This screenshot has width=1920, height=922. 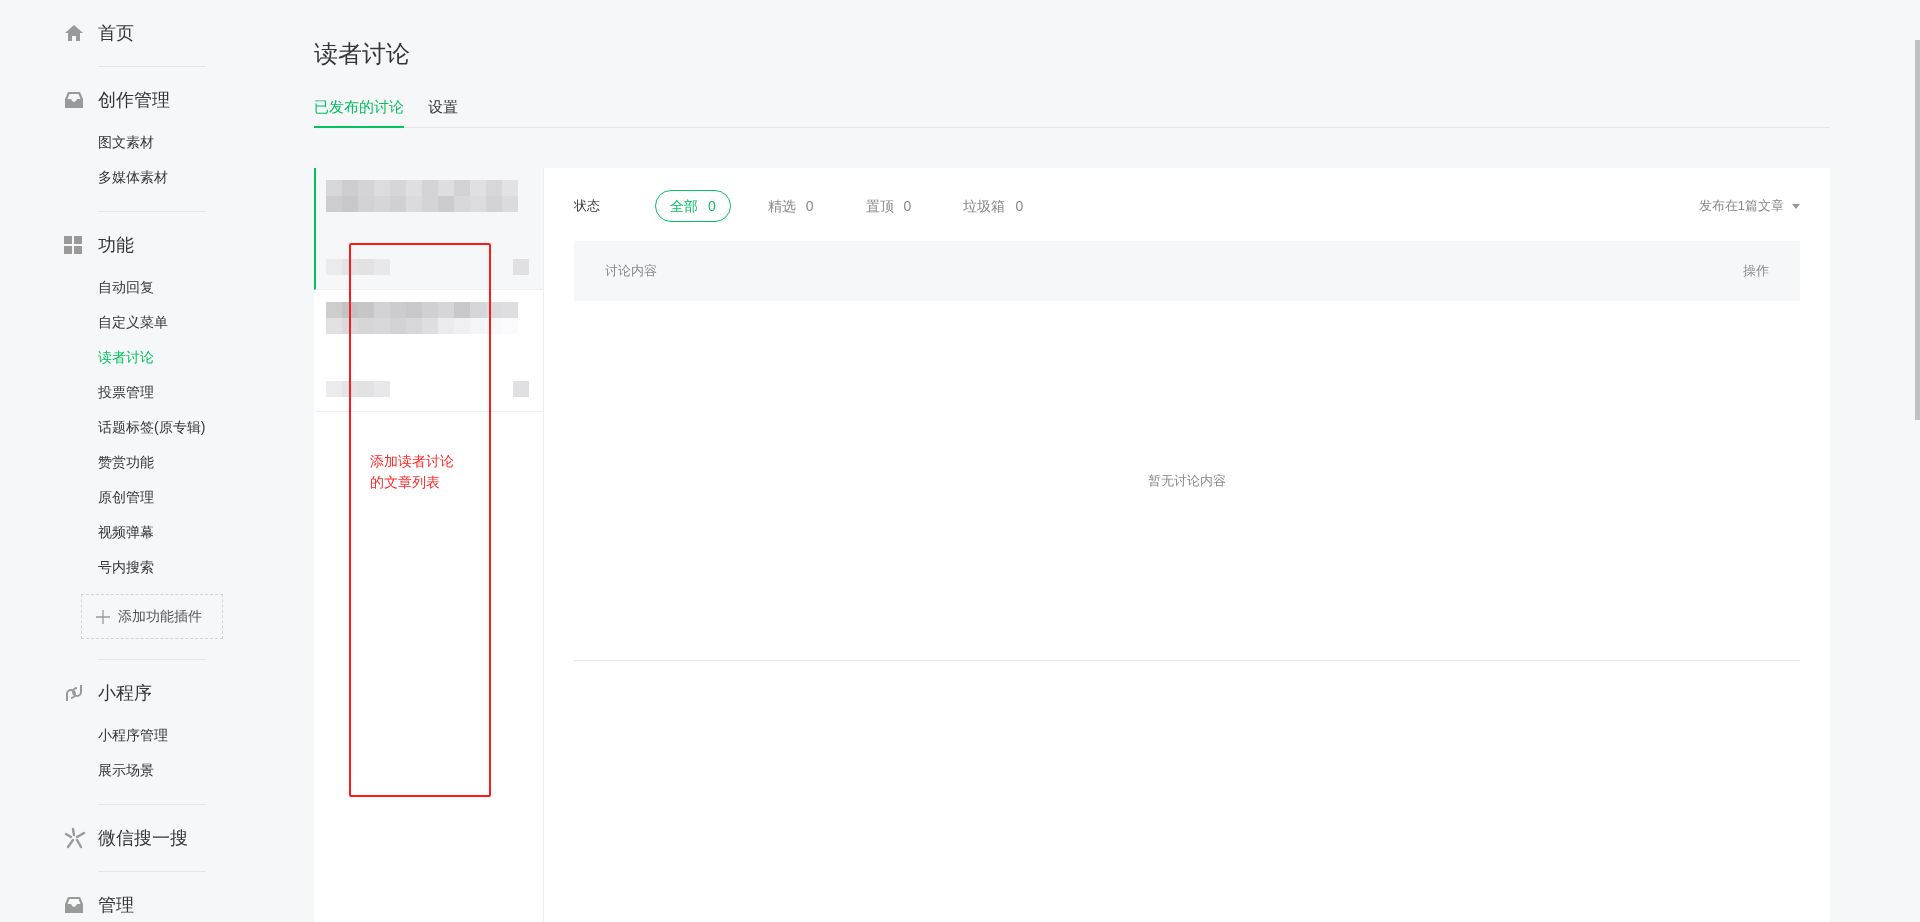 What do you see at coordinates (152, 427) in the screenshot?
I see `nav-item: 话题标签(原专辑)` at bounding box center [152, 427].